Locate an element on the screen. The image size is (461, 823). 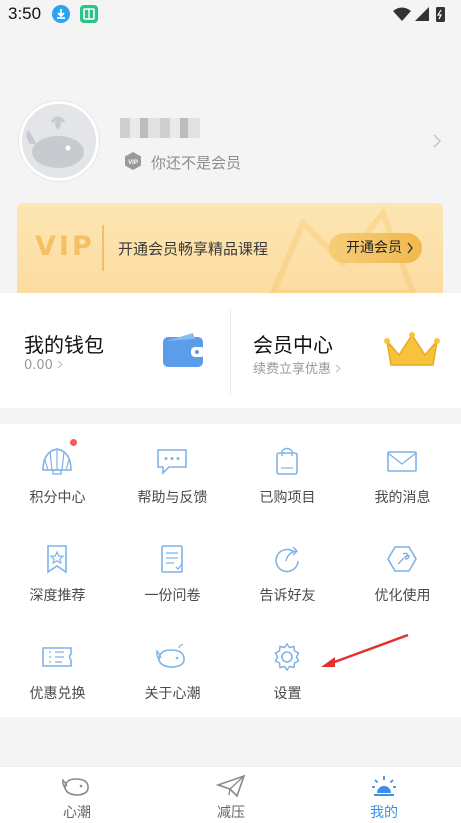
grid-item-label: 帮助与反馈 is located at coordinates (172, 498).